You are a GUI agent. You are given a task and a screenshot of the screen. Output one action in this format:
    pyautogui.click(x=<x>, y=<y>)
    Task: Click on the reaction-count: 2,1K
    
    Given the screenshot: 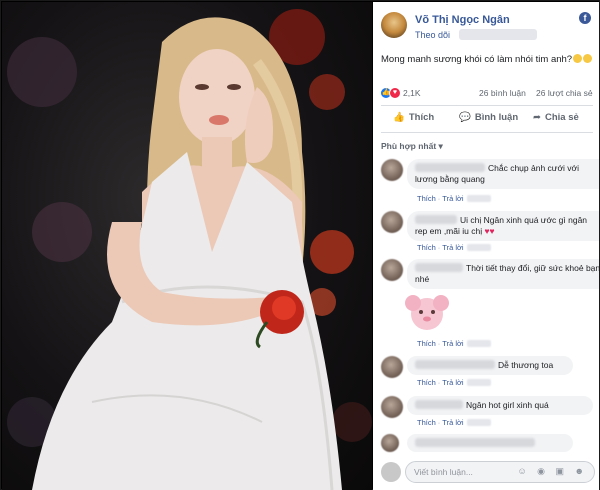 What is the action you would take?
    pyautogui.click(x=412, y=93)
    